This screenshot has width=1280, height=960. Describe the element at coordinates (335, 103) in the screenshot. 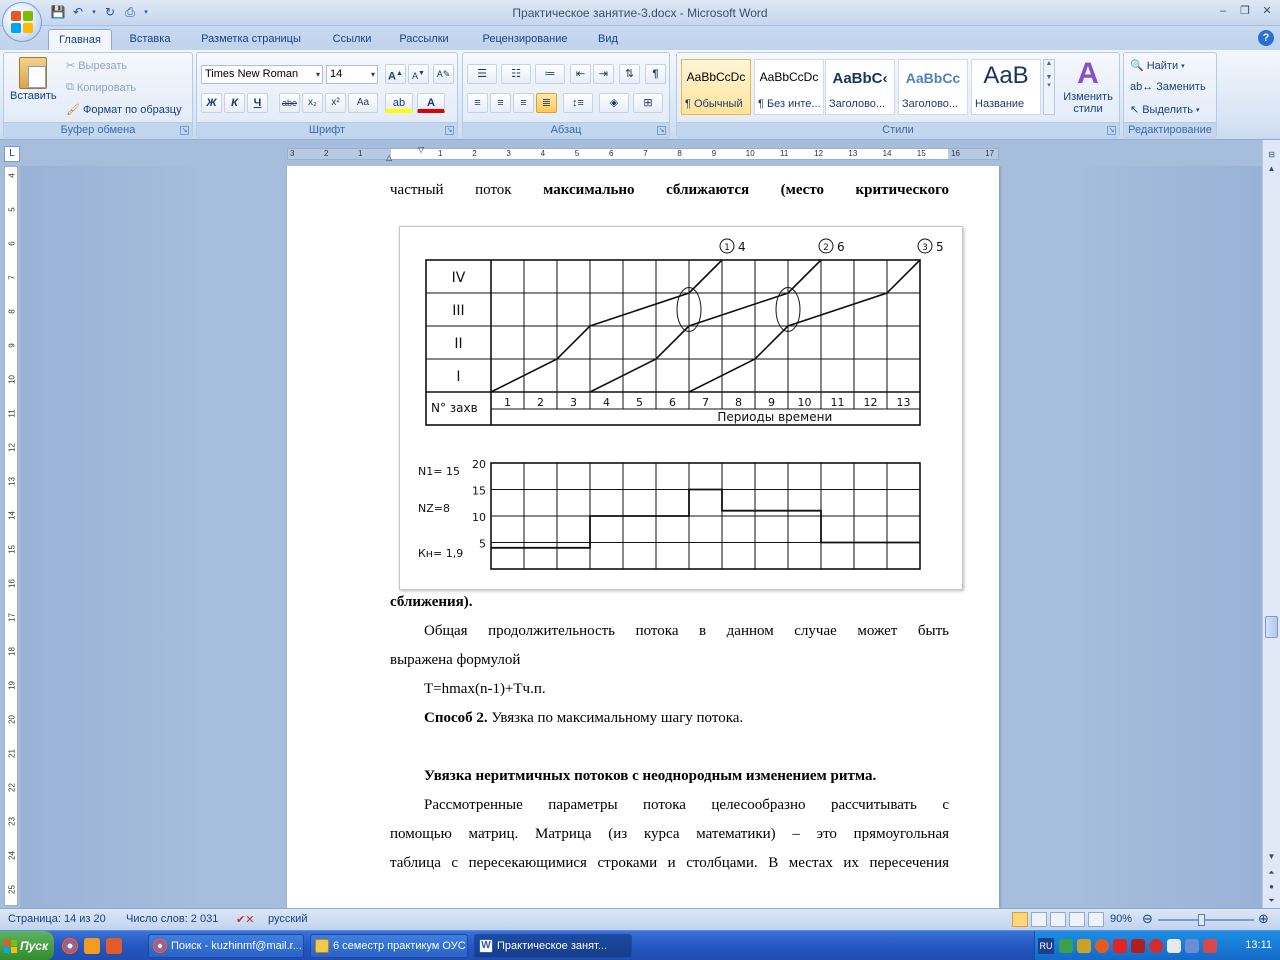

I see `superscript-button: x²` at that location.